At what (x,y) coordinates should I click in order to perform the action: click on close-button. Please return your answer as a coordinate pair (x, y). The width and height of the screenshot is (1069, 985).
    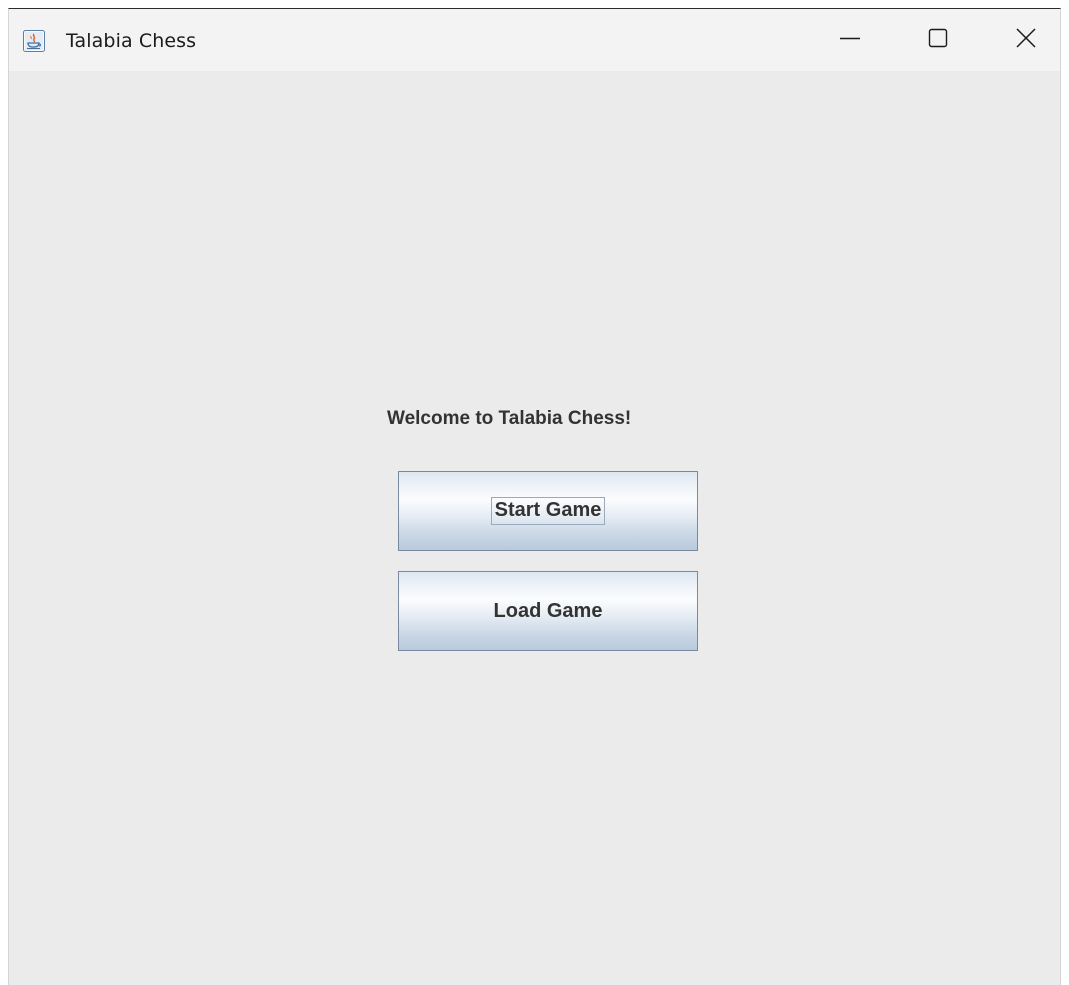
    Looking at the image, I should click on (1025, 40).